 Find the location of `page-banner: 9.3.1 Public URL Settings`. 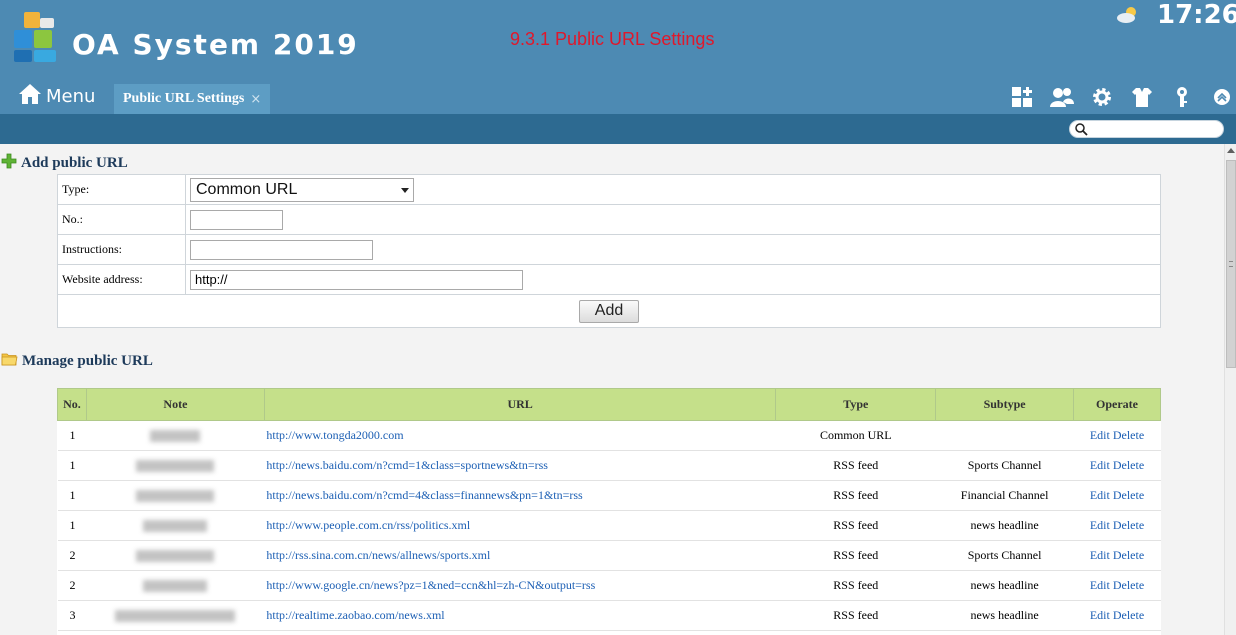

page-banner: 9.3.1 Public URL Settings is located at coordinates (612, 39).